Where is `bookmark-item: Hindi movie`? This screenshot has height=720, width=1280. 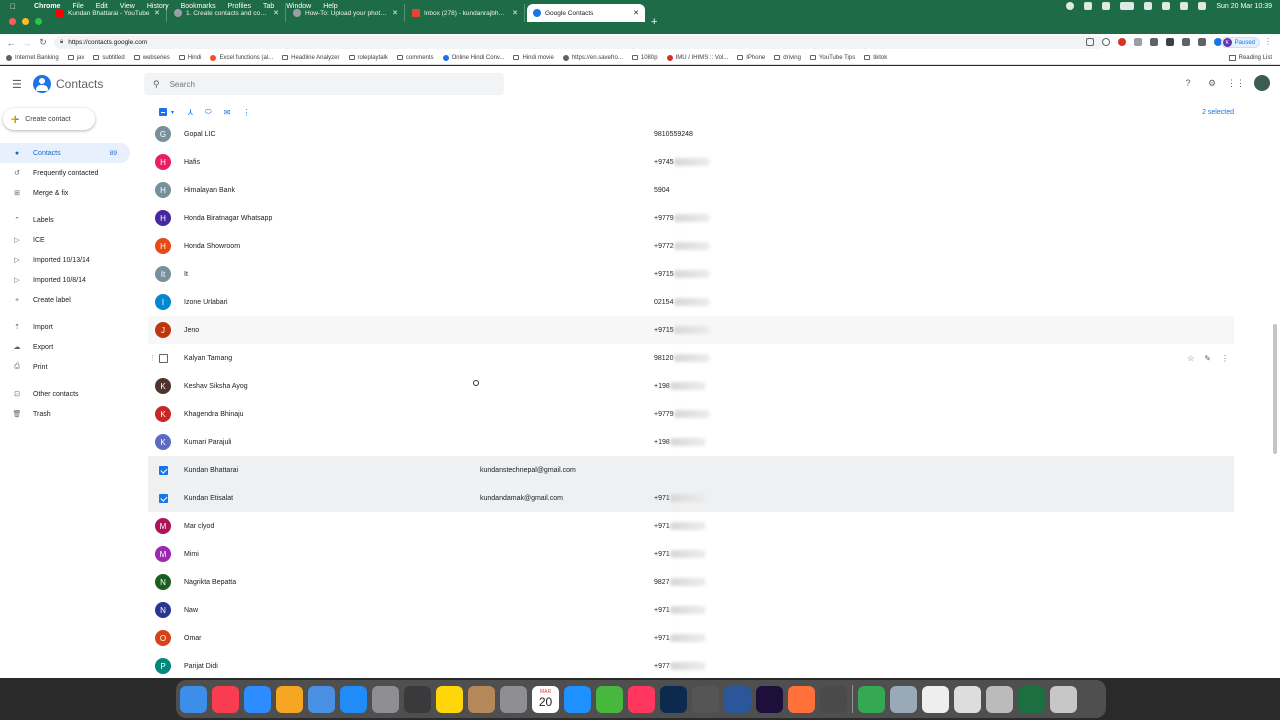
bookmark-item: Hindi movie is located at coordinates (533, 58).